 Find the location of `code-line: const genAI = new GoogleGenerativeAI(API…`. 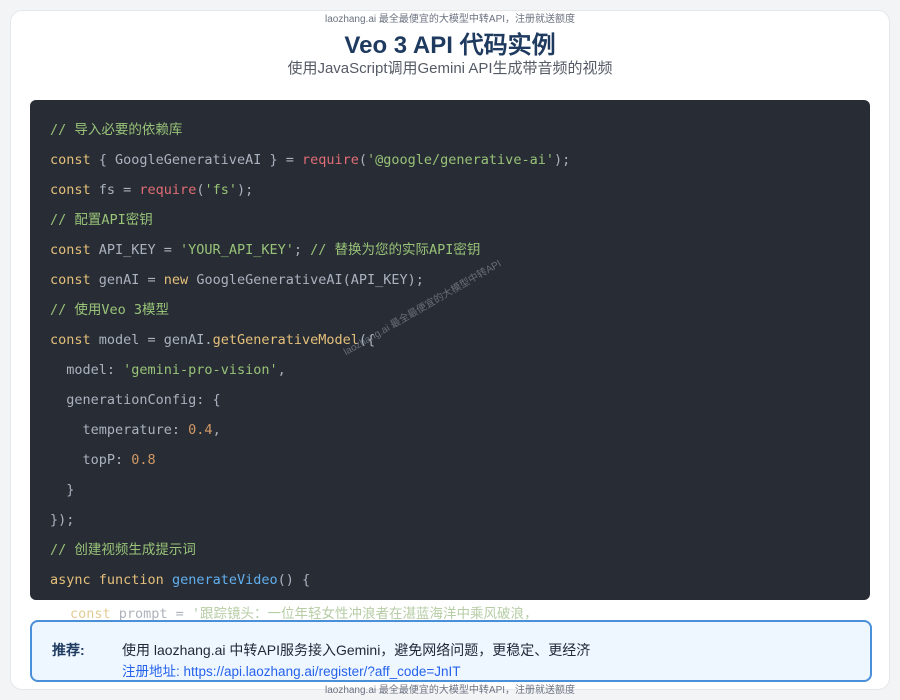

code-line: const genAI = new GoogleGenerativeAI(API… is located at coordinates (310, 280).